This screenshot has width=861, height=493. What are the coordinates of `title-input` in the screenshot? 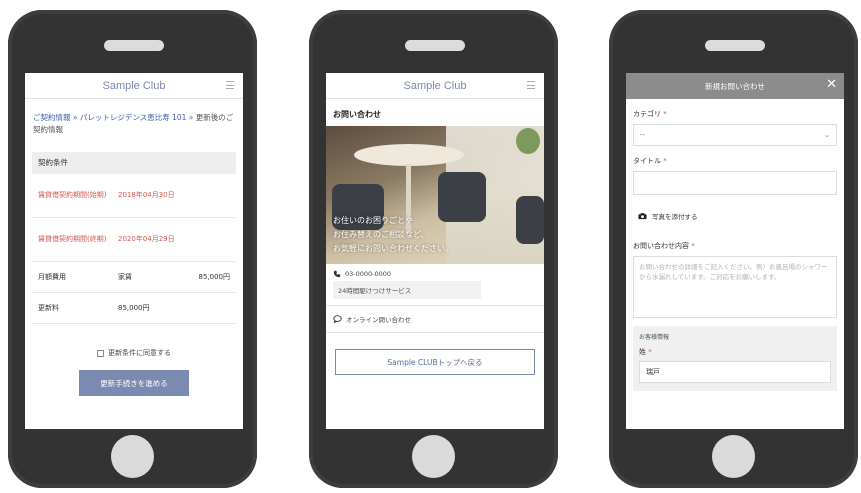 It's located at (735, 183).